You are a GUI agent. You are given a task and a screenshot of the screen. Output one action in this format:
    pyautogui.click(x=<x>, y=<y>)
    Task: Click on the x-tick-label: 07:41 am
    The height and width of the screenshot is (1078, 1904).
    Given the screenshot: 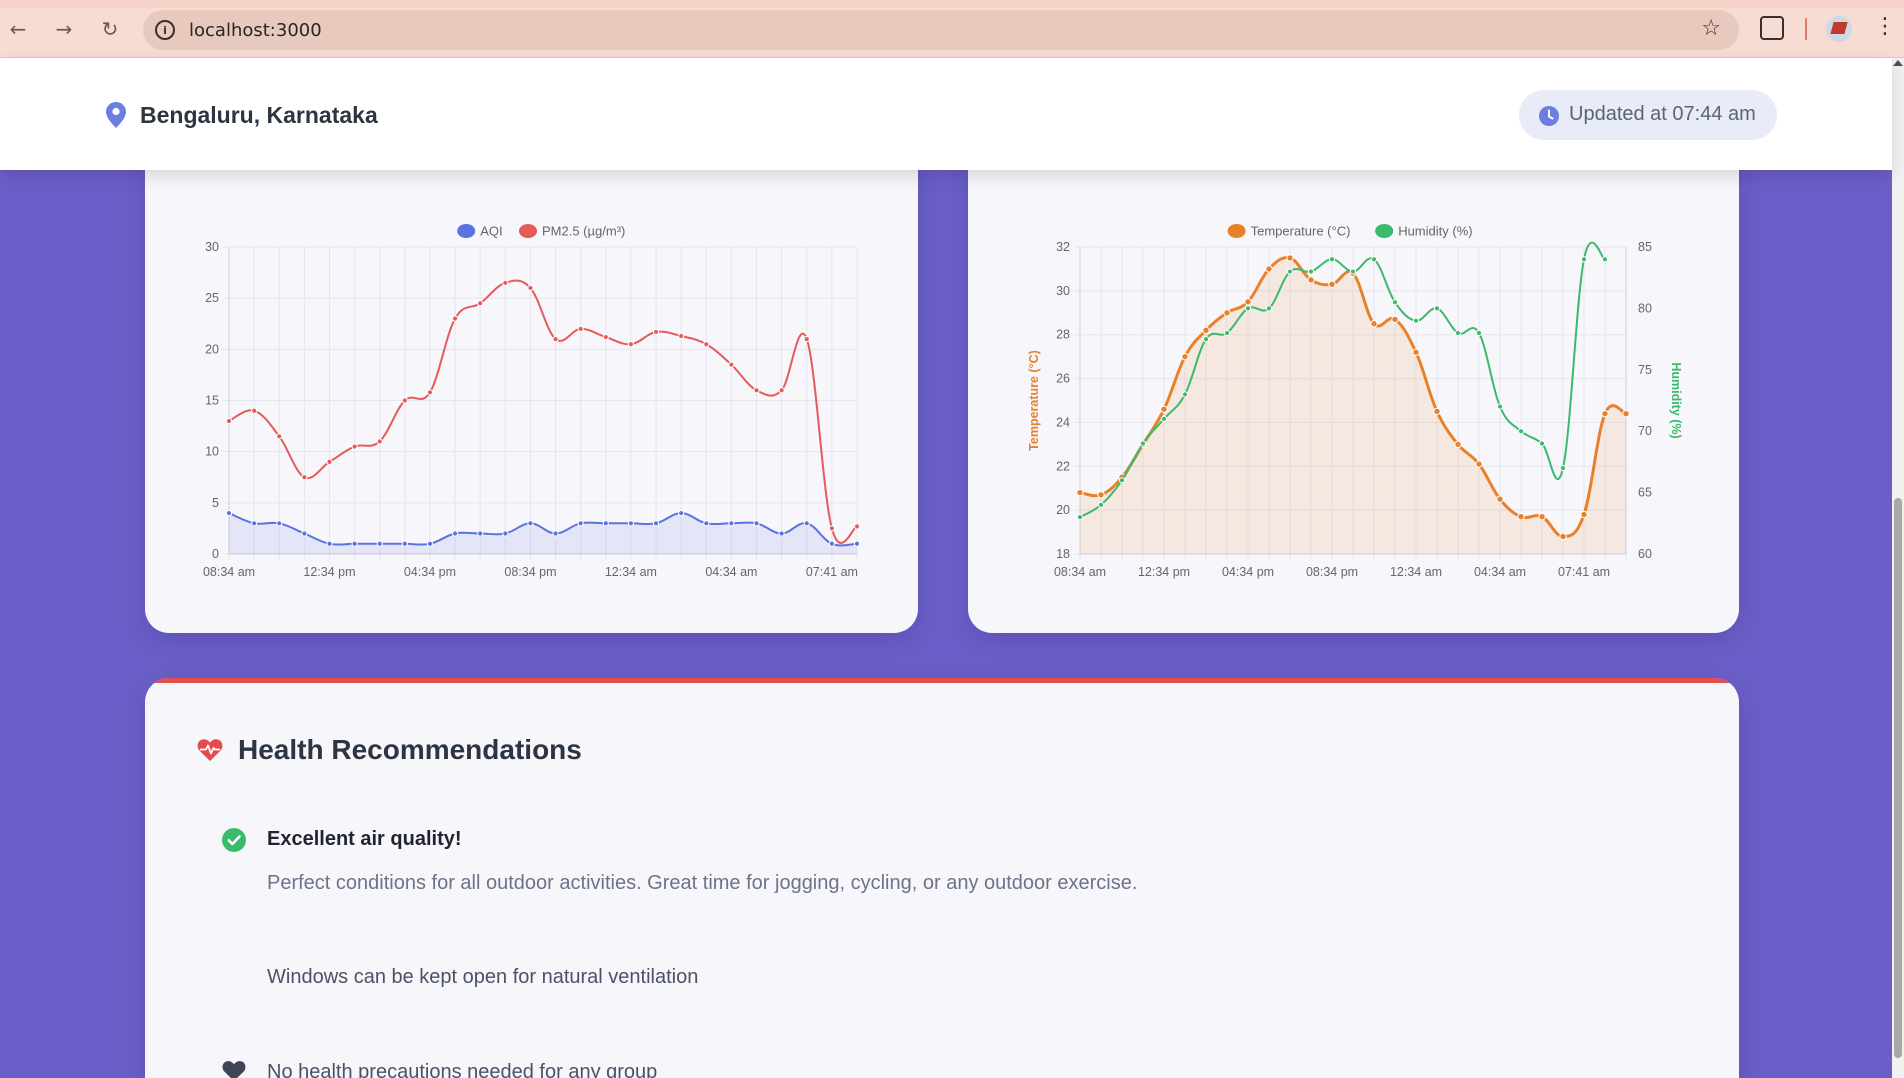 What is the action you would take?
    pyautogui.click(x=832, y=572)
    